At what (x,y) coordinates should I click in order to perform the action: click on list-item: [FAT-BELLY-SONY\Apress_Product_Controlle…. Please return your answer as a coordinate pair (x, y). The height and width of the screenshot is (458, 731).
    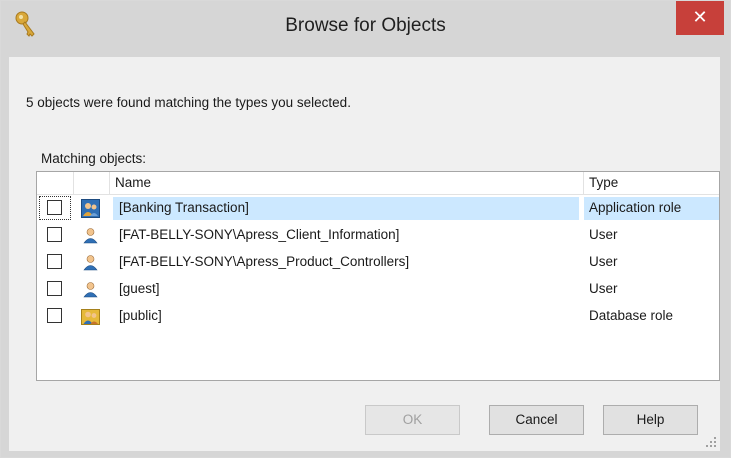
    Looking at the image, I should click on (378, 262).